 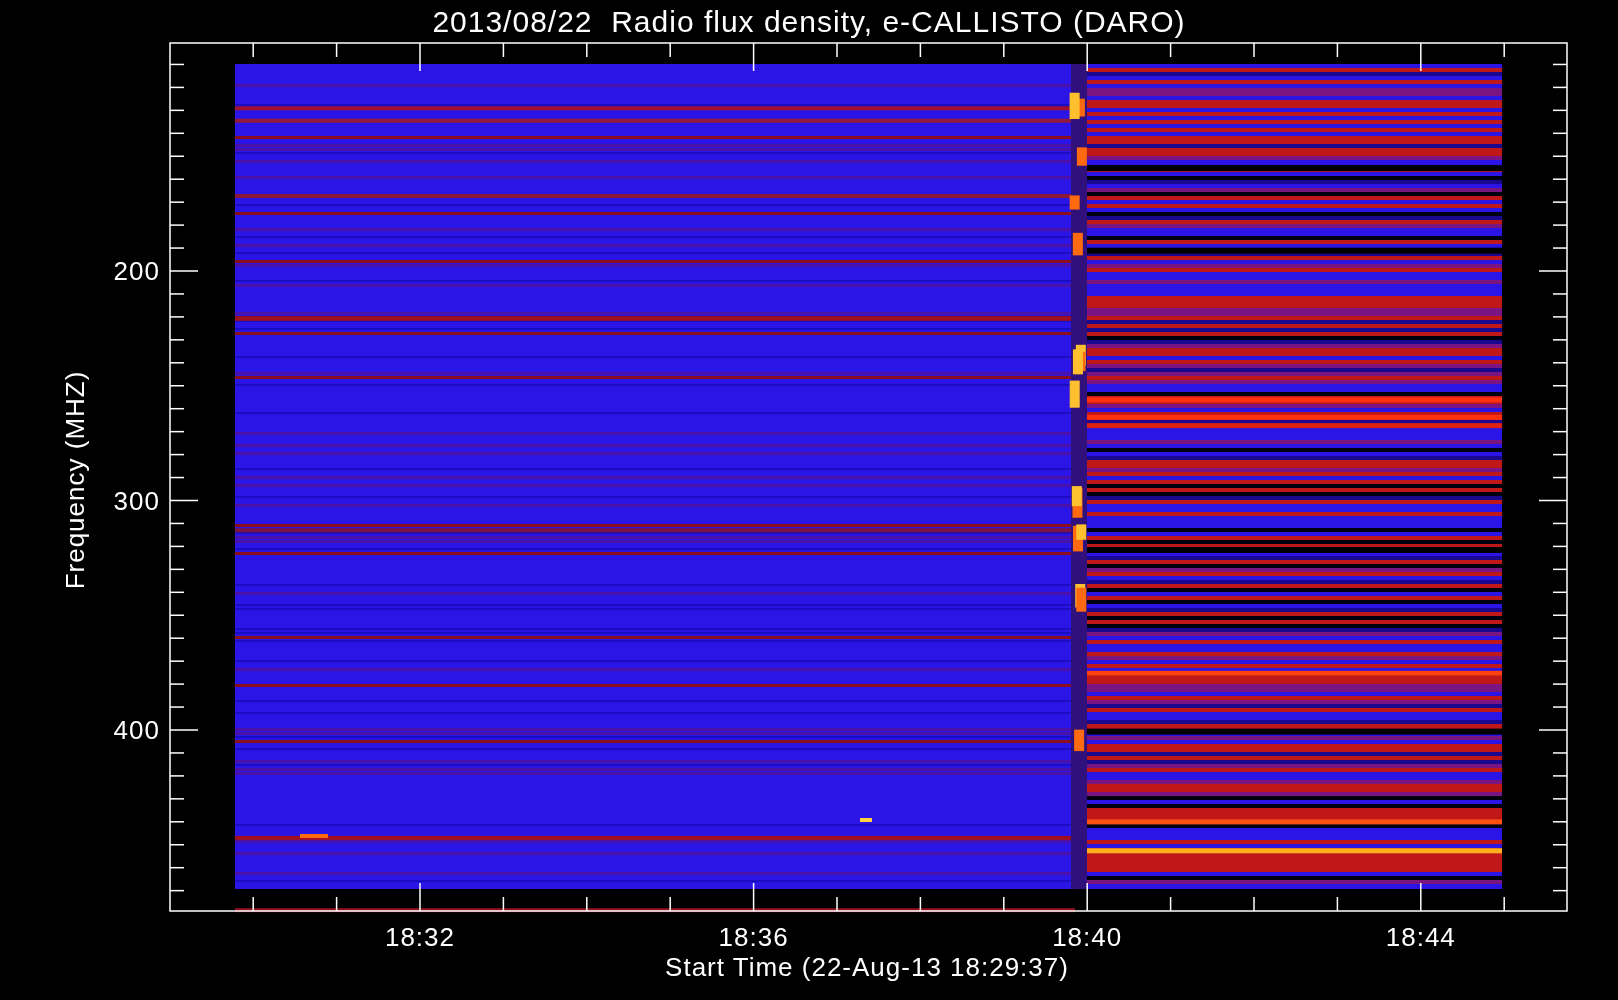 I want to click on x-tick-label: 18:40, so click(x=1087, y=937).